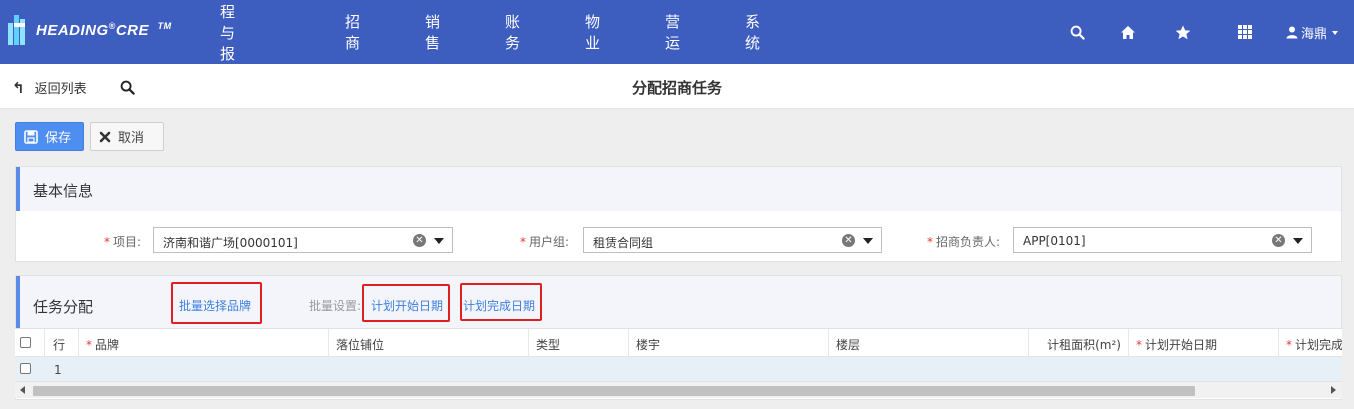  What do you see at coordinates (58, 370) in the screenshot?
I see `row-number: 1` at bounding box center [58, 370].